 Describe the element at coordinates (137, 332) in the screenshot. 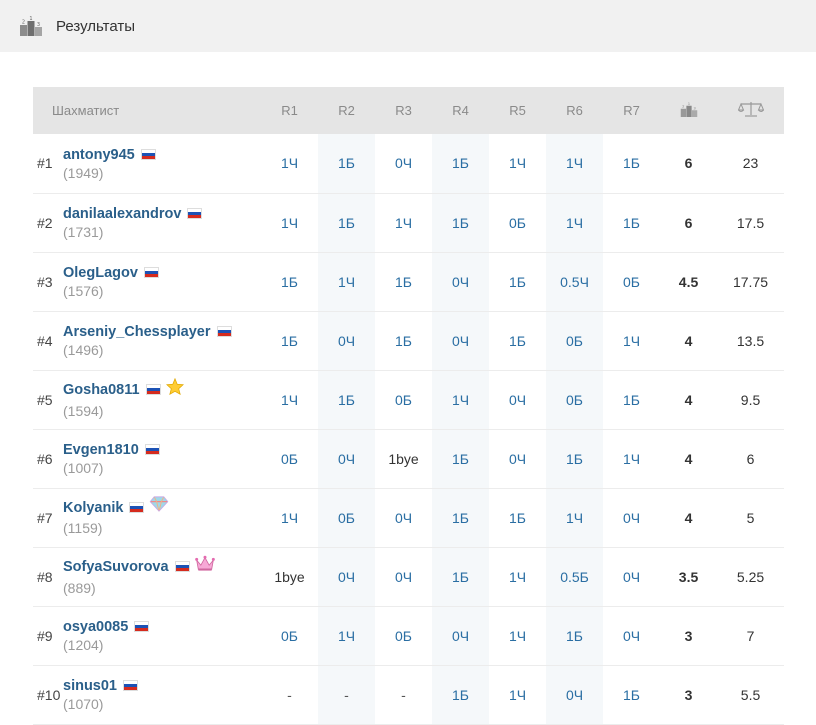

I see `player-name-link: Arseniy_Chessplayer` at that location.